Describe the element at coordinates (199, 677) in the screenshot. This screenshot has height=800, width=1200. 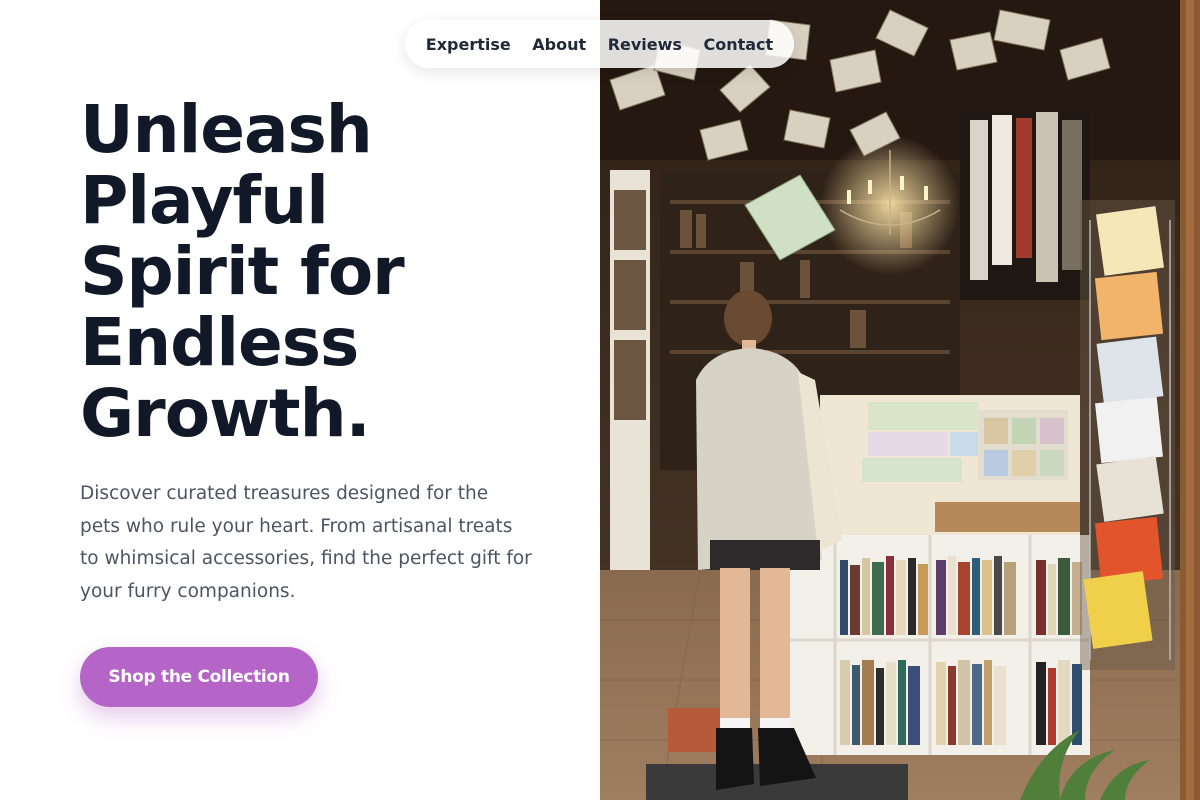
I see `shop-collection-button: Shop the Collection` at that location.